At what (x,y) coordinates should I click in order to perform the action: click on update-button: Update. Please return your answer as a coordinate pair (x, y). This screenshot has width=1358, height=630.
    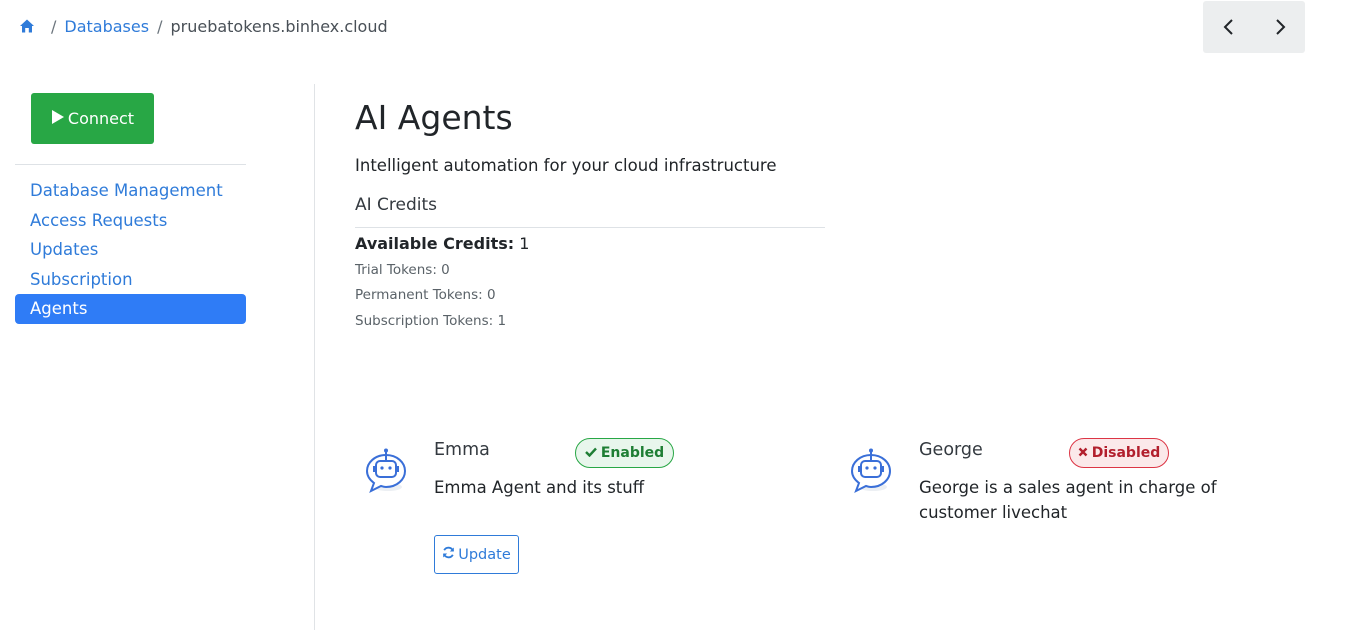
    Looking at the image, I should click on (476, 554).